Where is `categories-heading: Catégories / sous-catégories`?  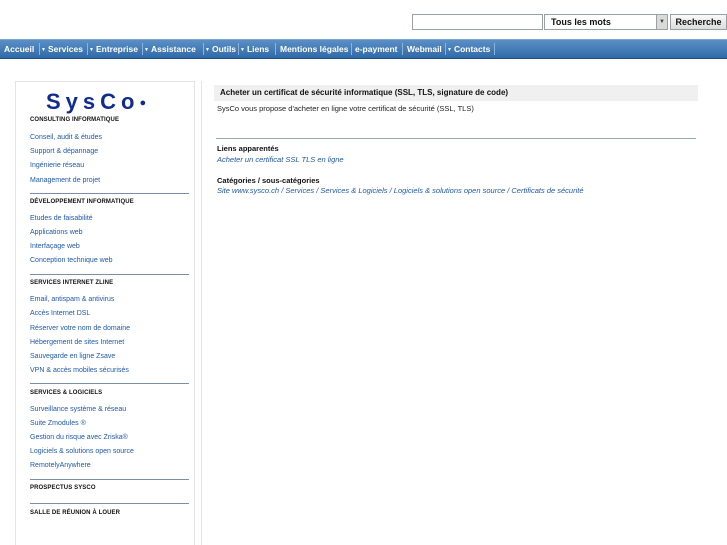 categories-heading: Catégories / sous-catégories is located at coordinates (268, 180).